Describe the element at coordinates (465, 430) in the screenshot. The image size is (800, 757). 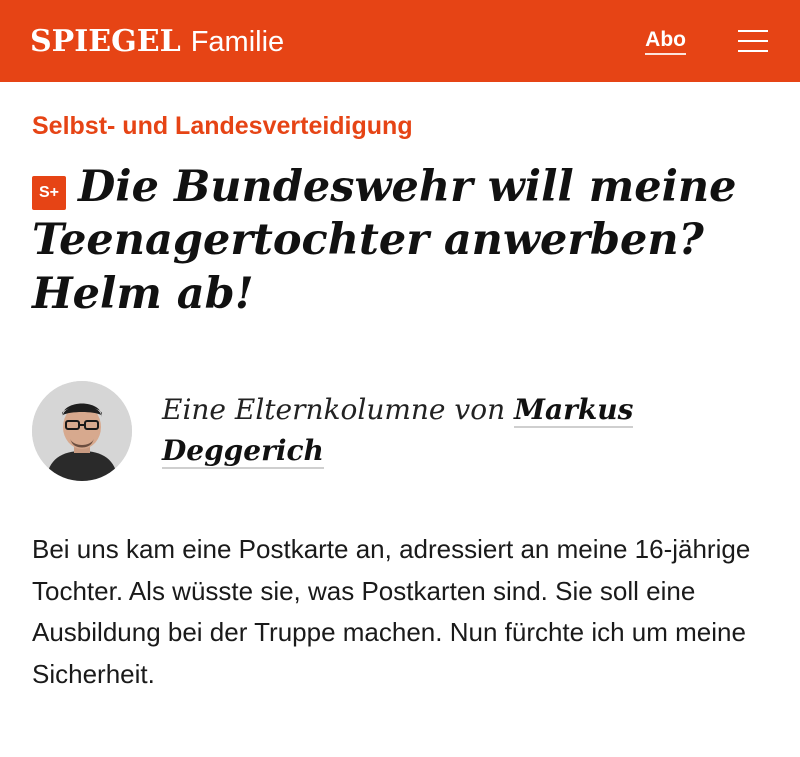
I see `byline: Eine Elternkolumne von Markus Deggerich` at that location.